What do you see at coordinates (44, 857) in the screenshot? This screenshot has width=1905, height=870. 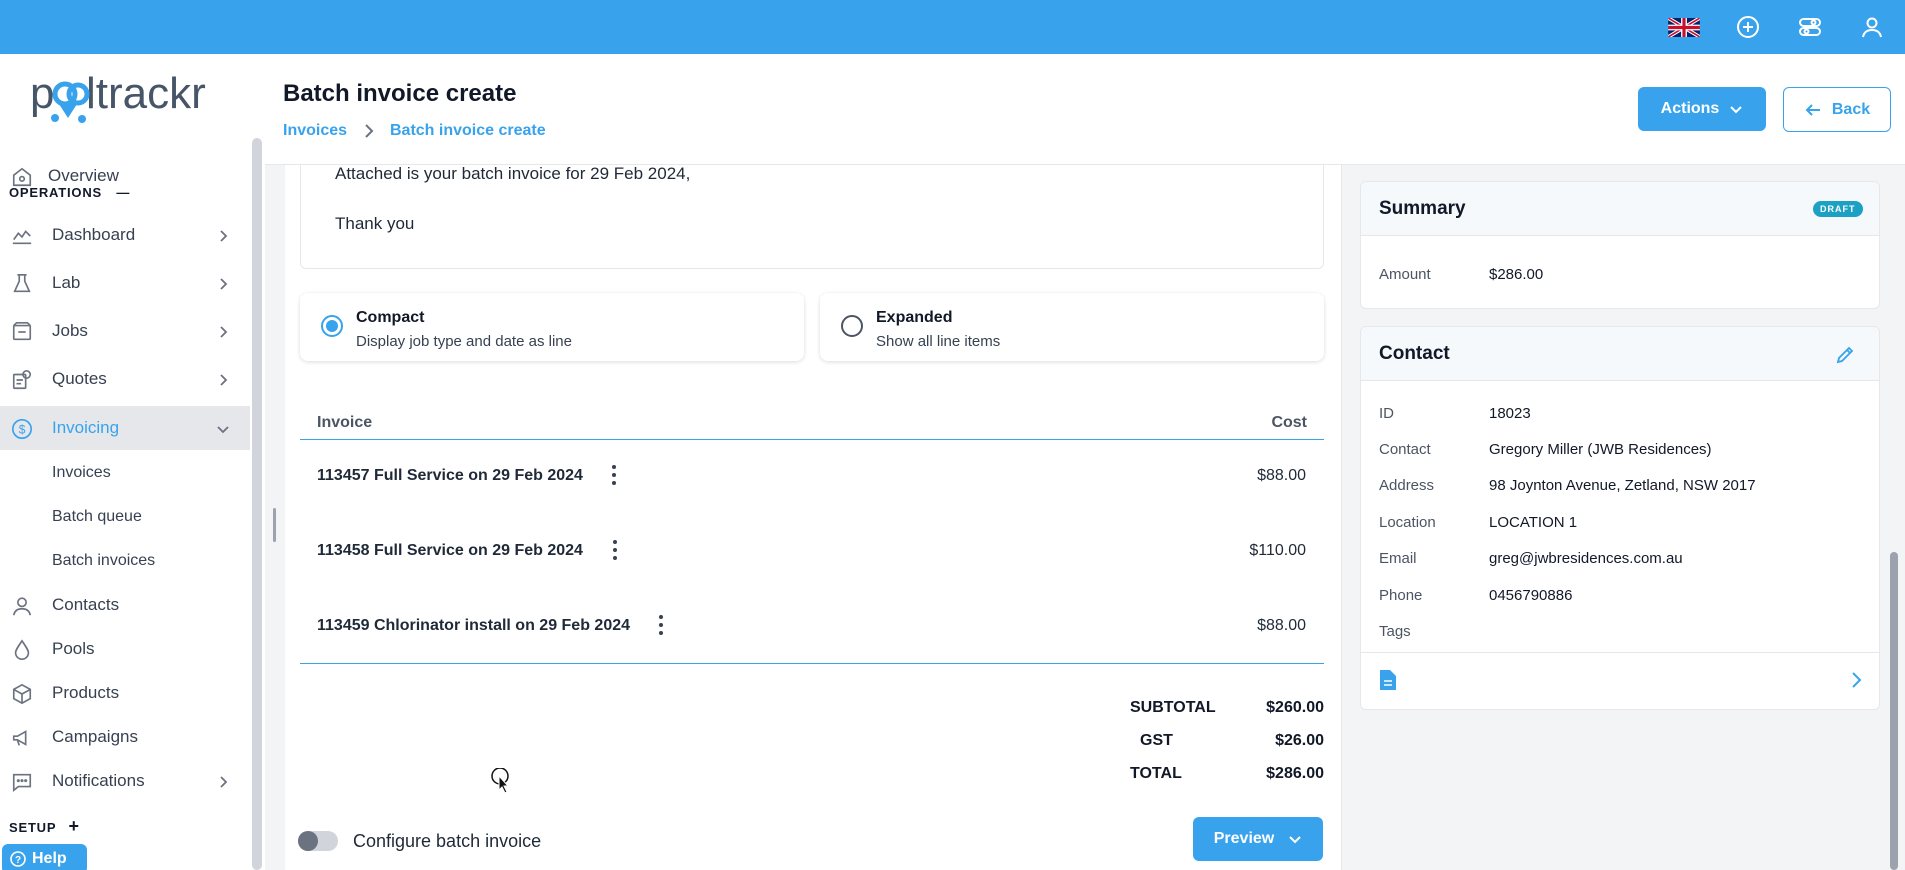 I see `help-button: ? Help` at bounding box center [44, 857].